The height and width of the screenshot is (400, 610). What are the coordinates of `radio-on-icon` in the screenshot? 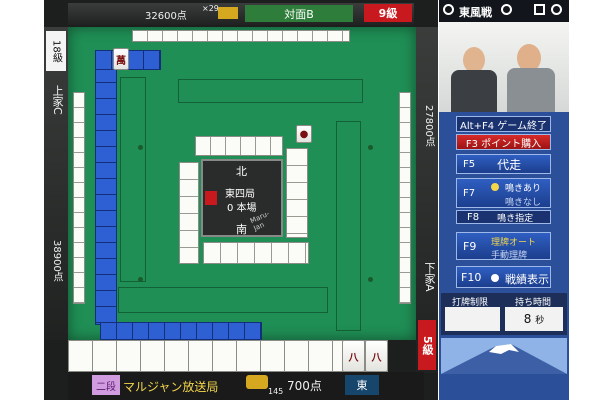 It's located at (495, 187).